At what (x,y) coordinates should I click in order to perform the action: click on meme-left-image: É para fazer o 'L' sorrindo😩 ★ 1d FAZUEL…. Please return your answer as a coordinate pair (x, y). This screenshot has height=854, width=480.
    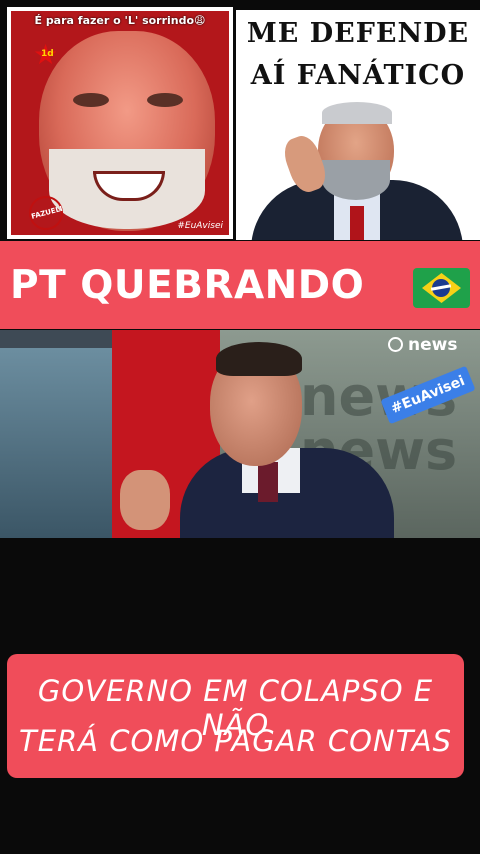
    Looking at the image, I should click on (120, 123).